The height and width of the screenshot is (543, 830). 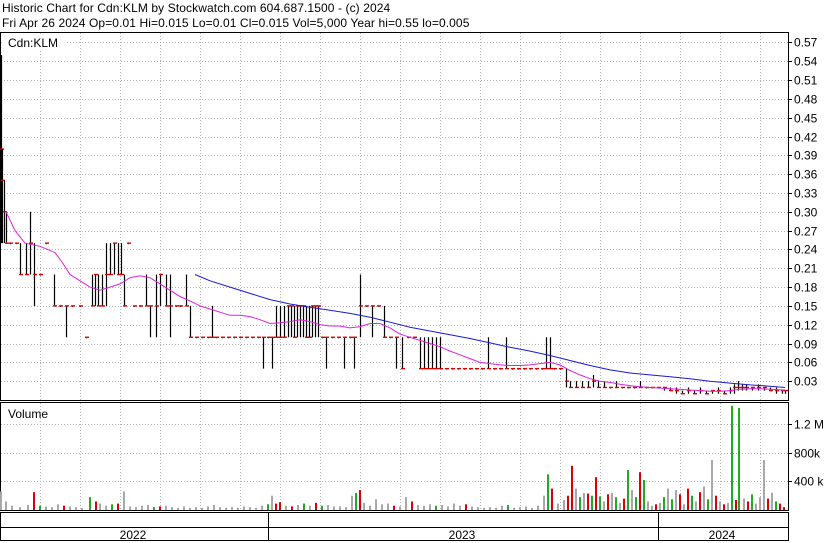 What do you see at coordinates (809, 425) in the screenshot?
I see `volume-tick-label: 1.2 M` at bounding box center [809, 425].